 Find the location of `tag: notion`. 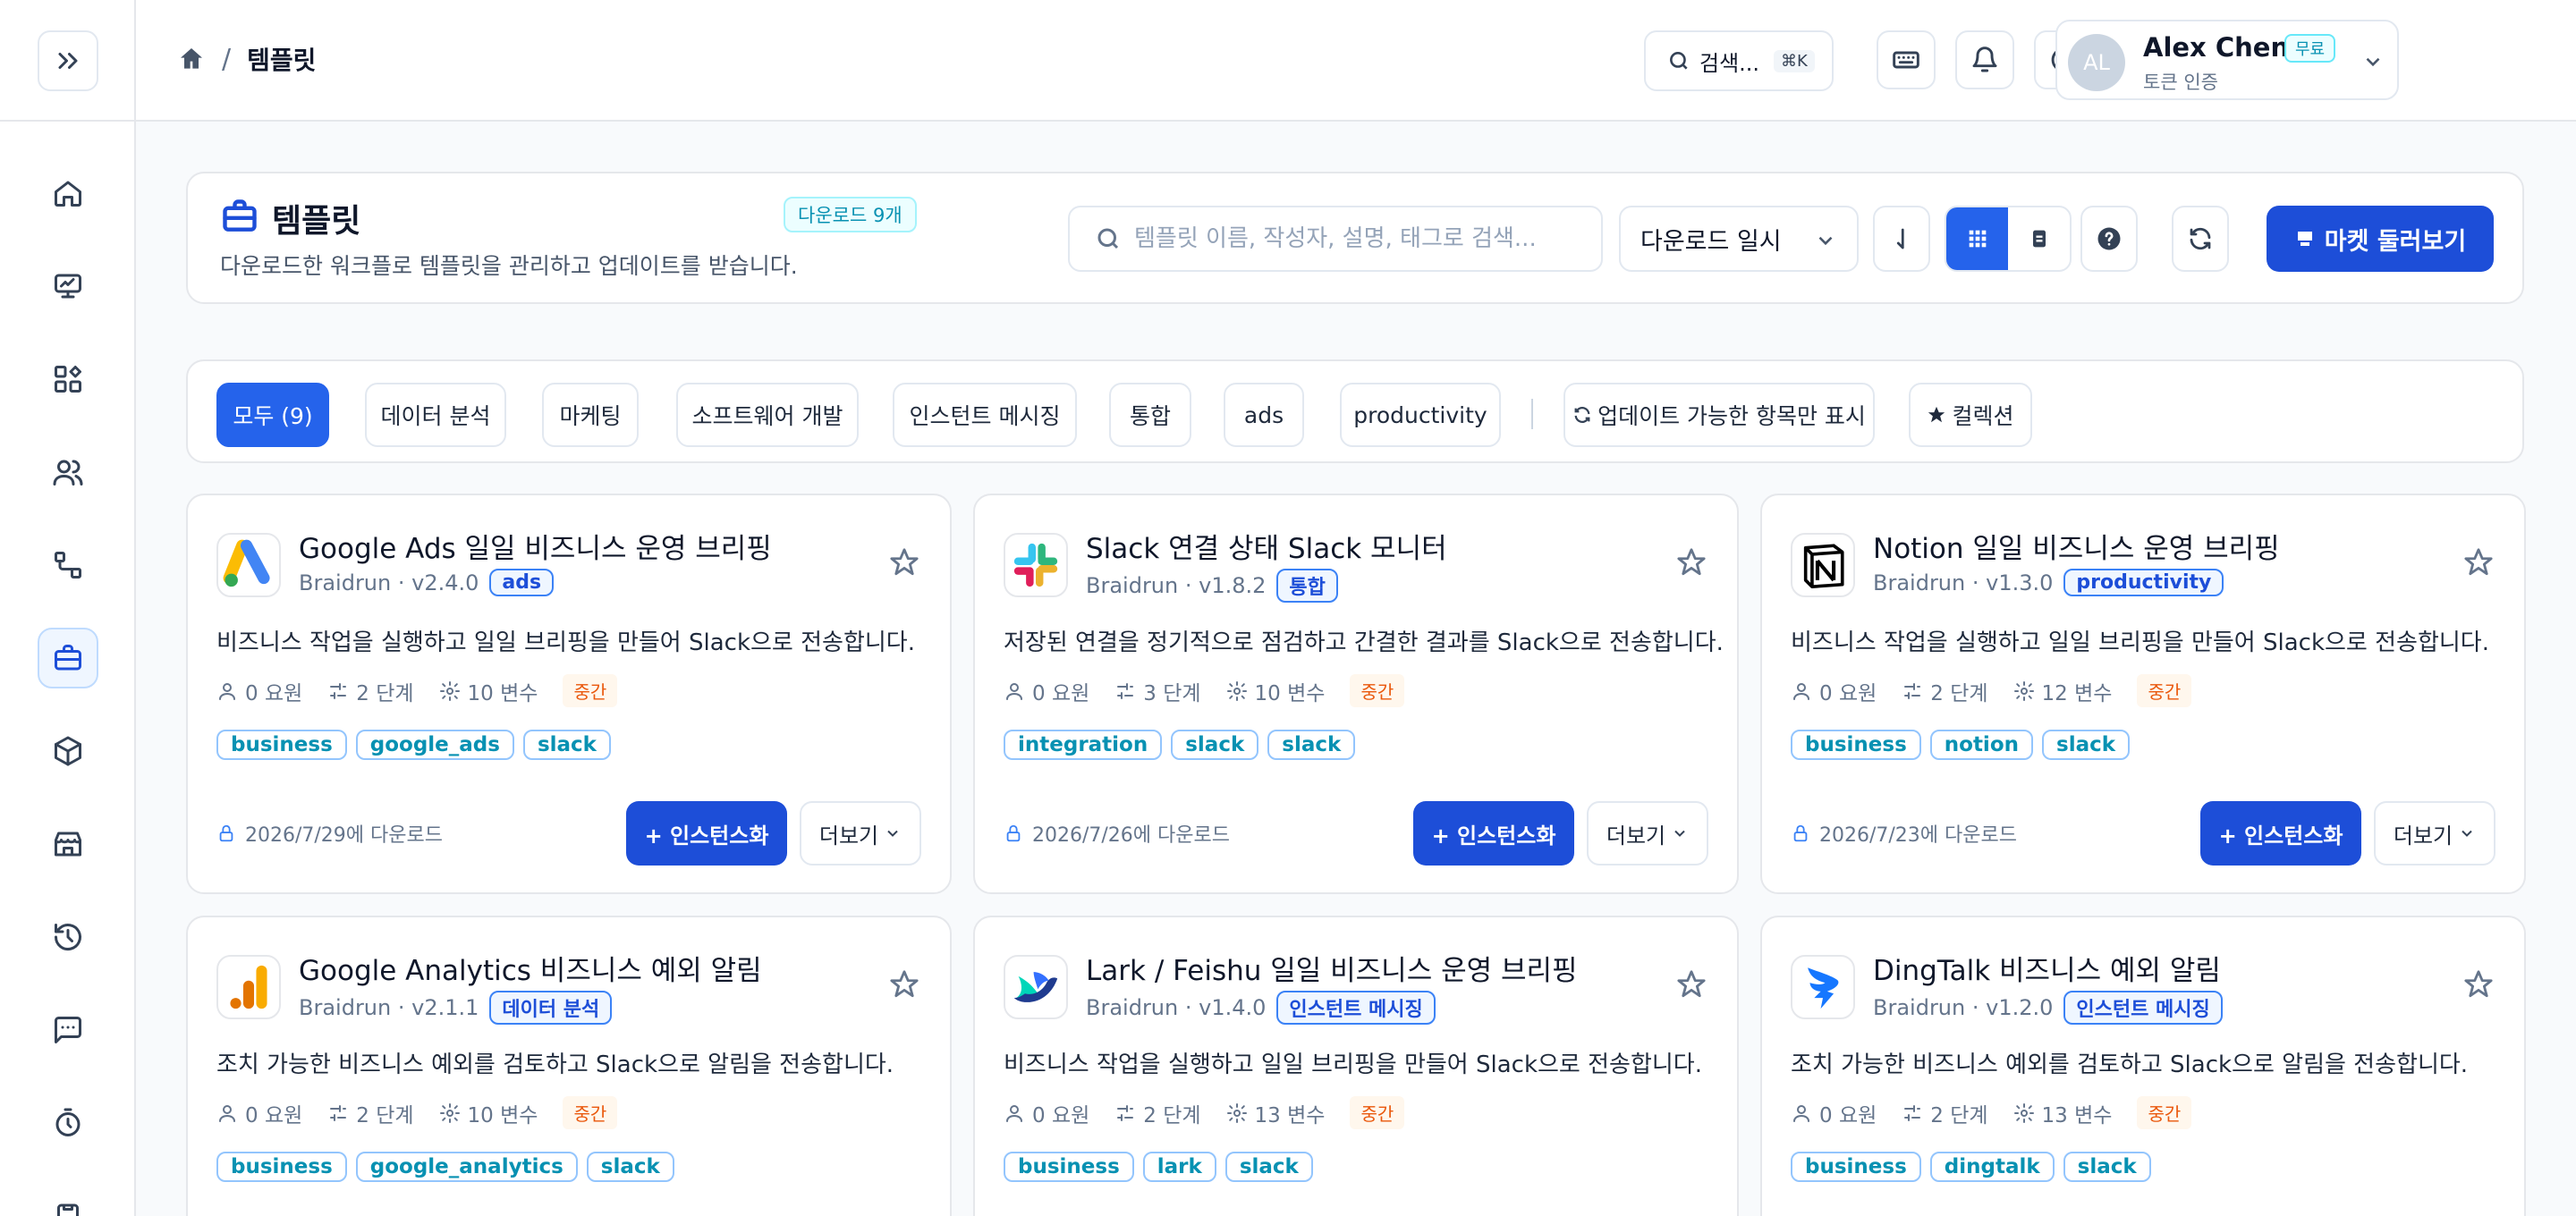

tag: notion is located at coordinates (1981, 745).